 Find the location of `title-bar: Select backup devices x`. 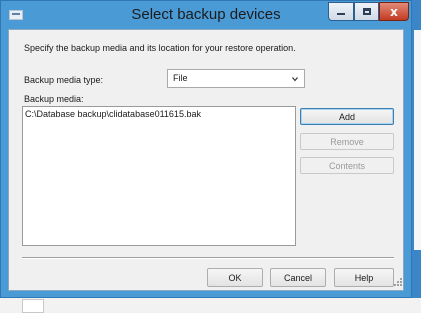

title-bar: Select backup devices x is located at coordinates (206, 15).